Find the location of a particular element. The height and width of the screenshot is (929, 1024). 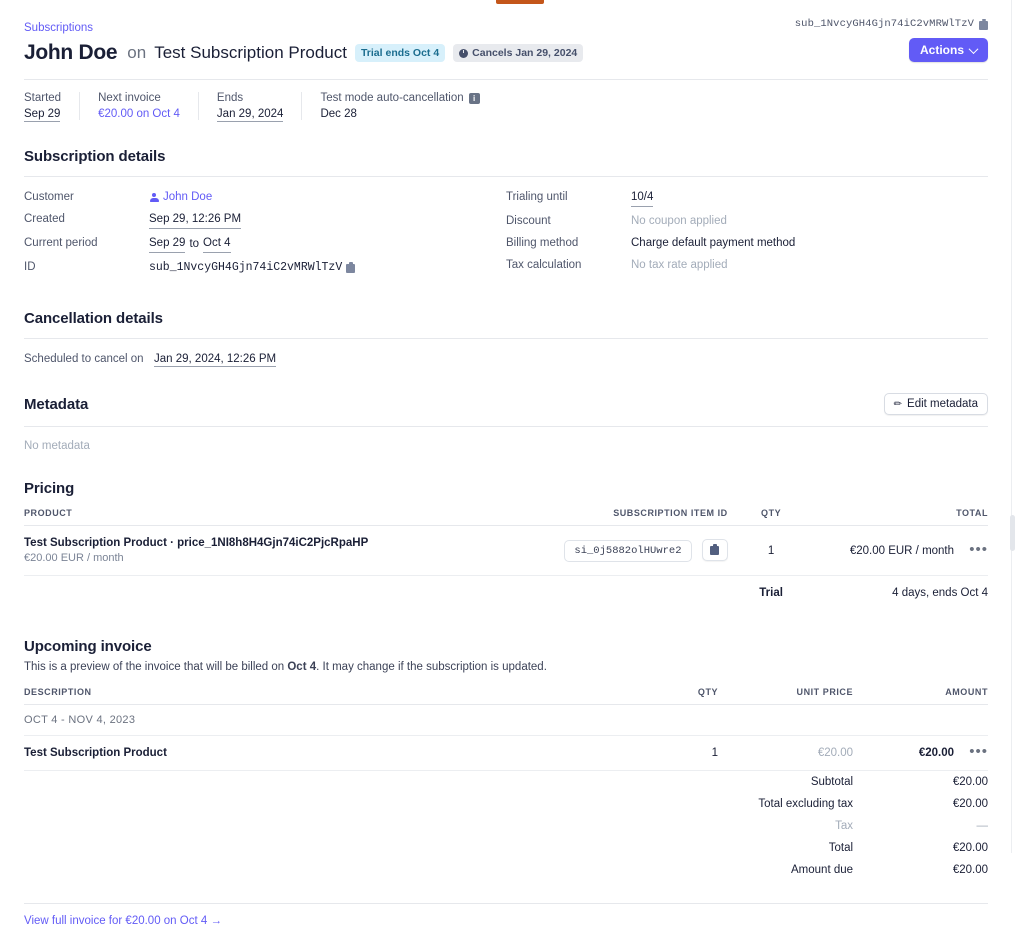

pricing-header-row: PRODUCT SUBSCRIPTION ITEM ID QTY TOTAL is located at coordinates (506, 517).